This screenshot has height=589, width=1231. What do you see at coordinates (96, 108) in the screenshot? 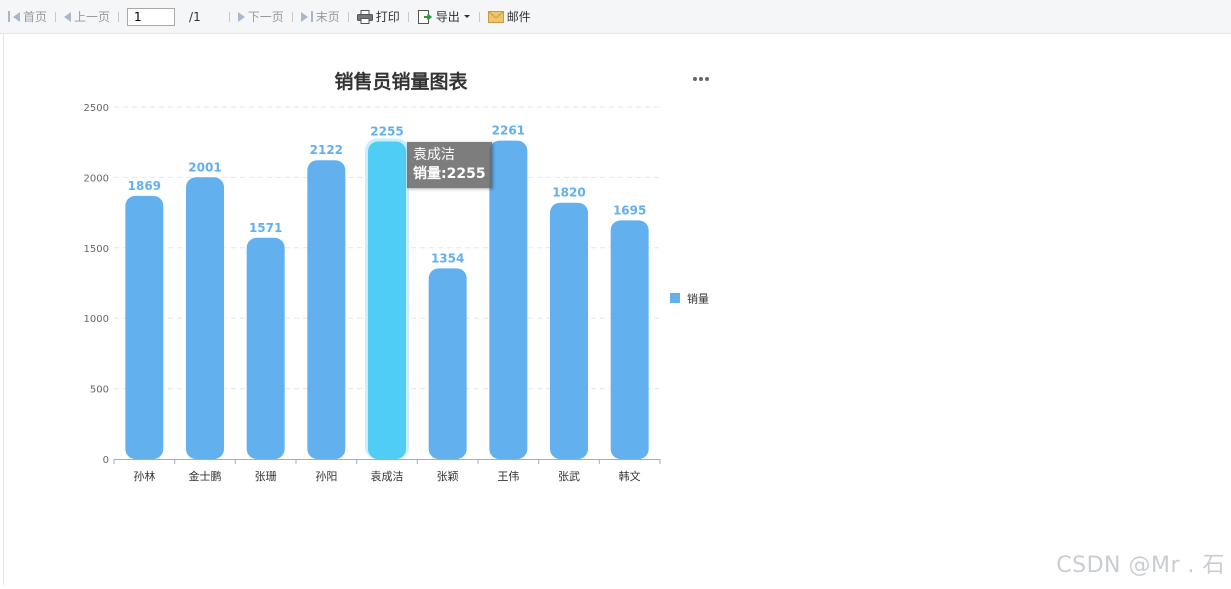
I see `y-tick-label: 2500` at bounding box center [96, 108].